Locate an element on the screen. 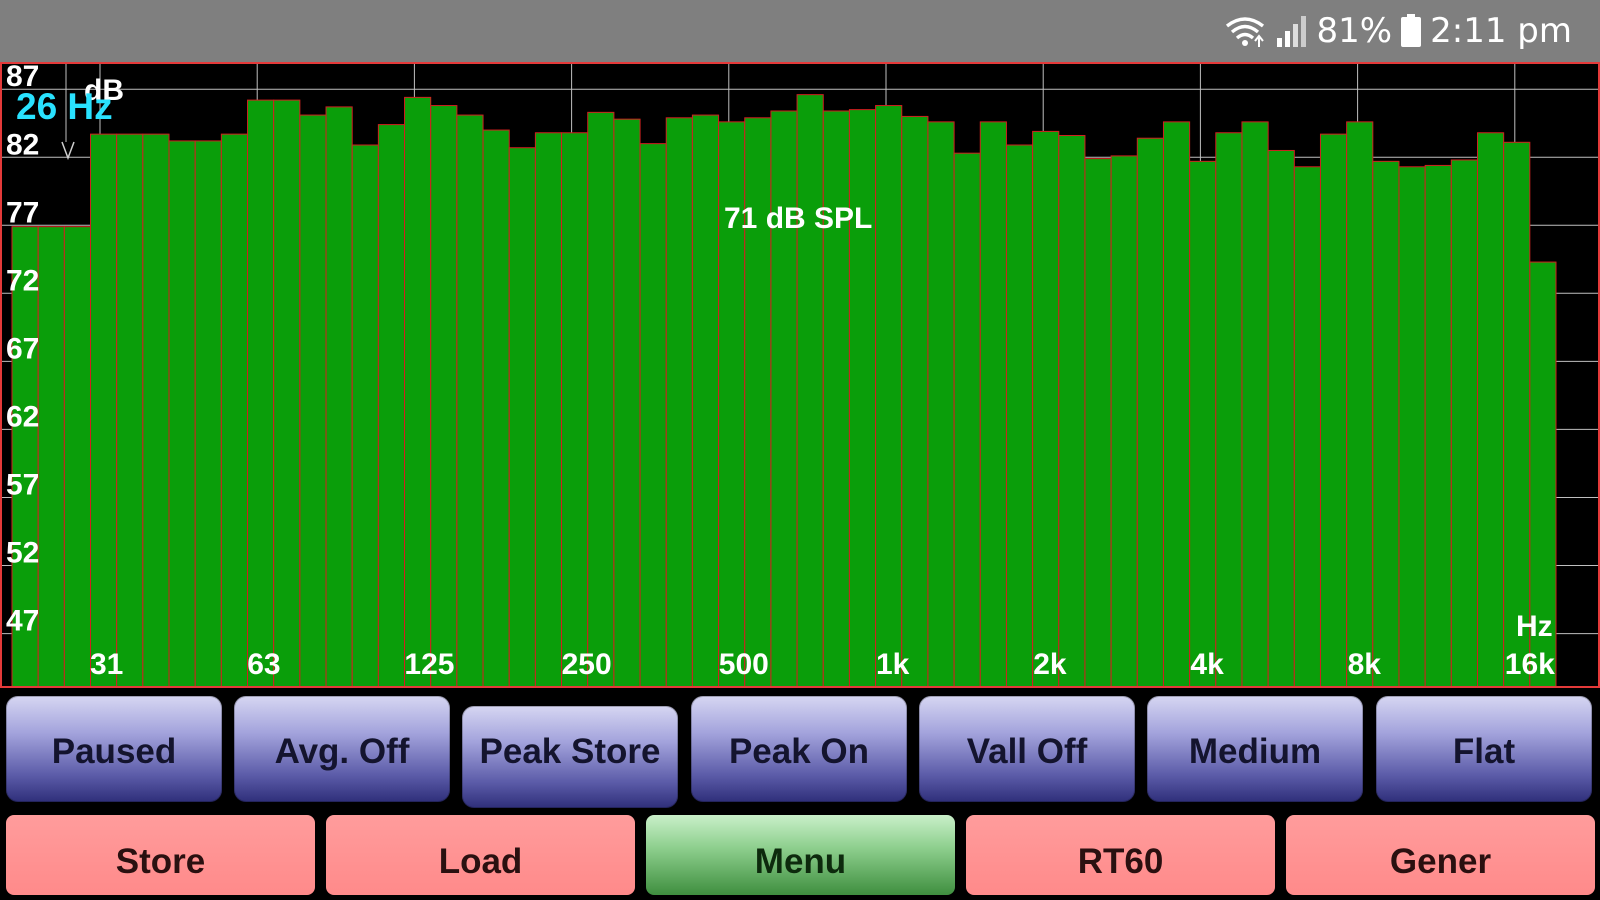  status-icons: 81% 2:11 pm is located at coordinates (1397, 31).